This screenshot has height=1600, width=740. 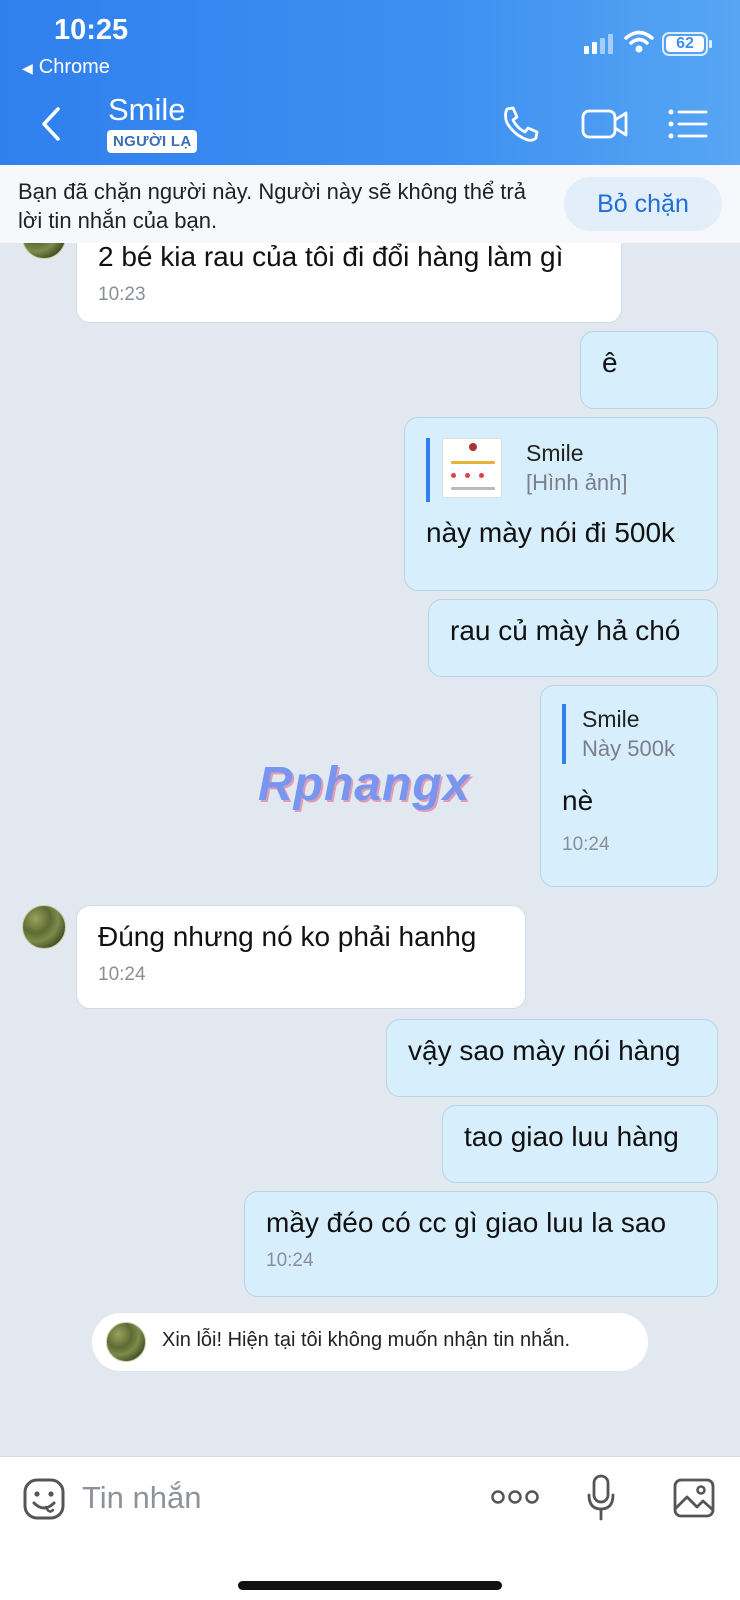 I want to click on message-outgoing: vậy sao mày nói hàng, so click(x=552, y=1058).